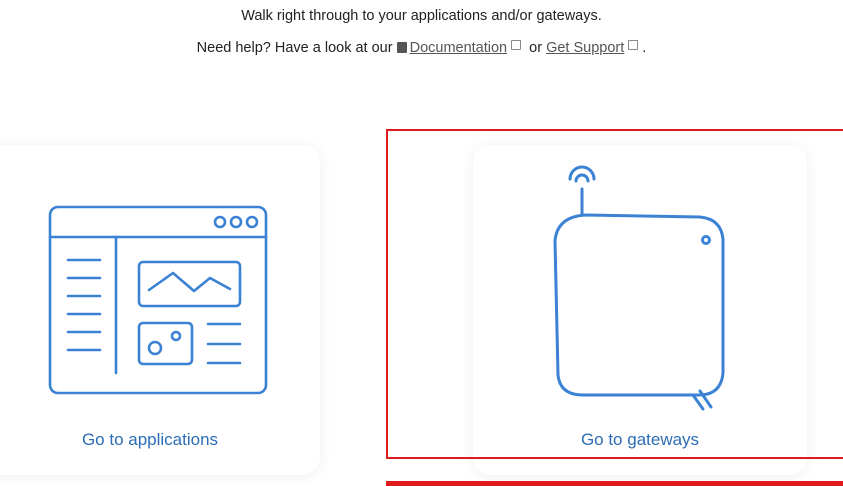 This screenshot has width=843, height=486. What do you see at coordinates (639, 288) in the screenshot?
I see `gateway-device-icon` at bounding box center [639, 288].